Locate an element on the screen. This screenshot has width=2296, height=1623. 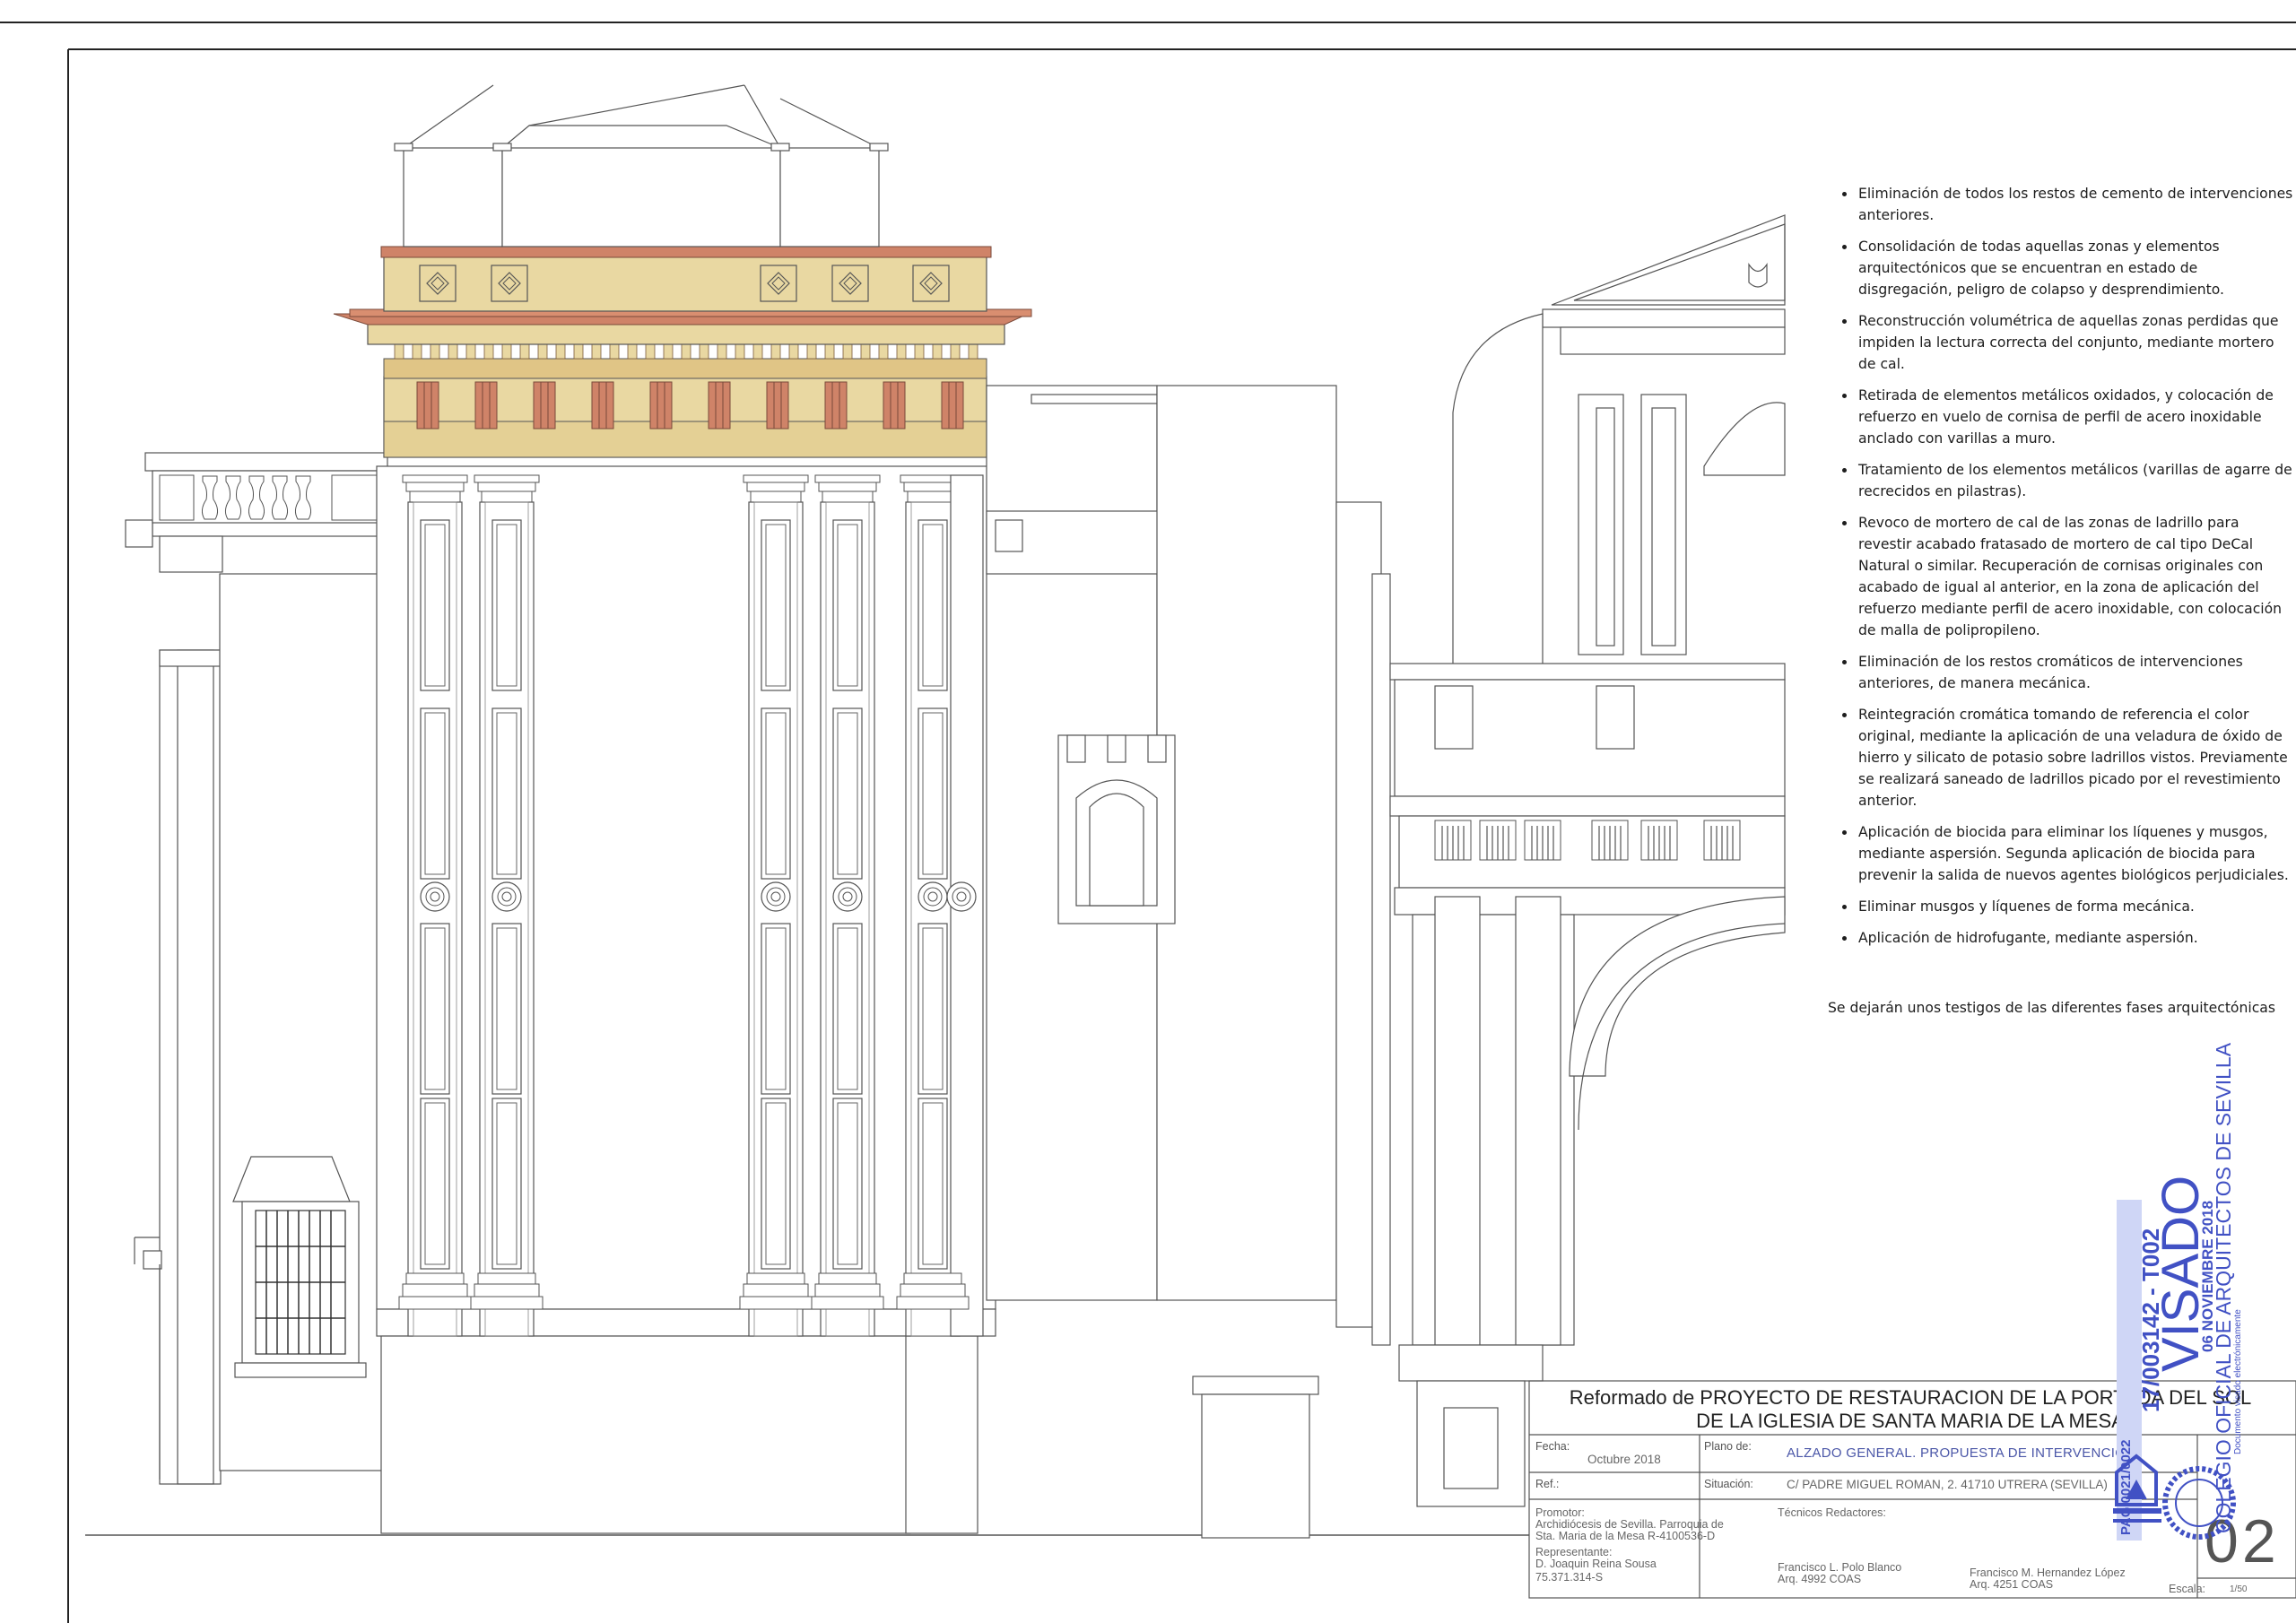
escala-value: 1/50 is located at coordinates (2239, 1589).